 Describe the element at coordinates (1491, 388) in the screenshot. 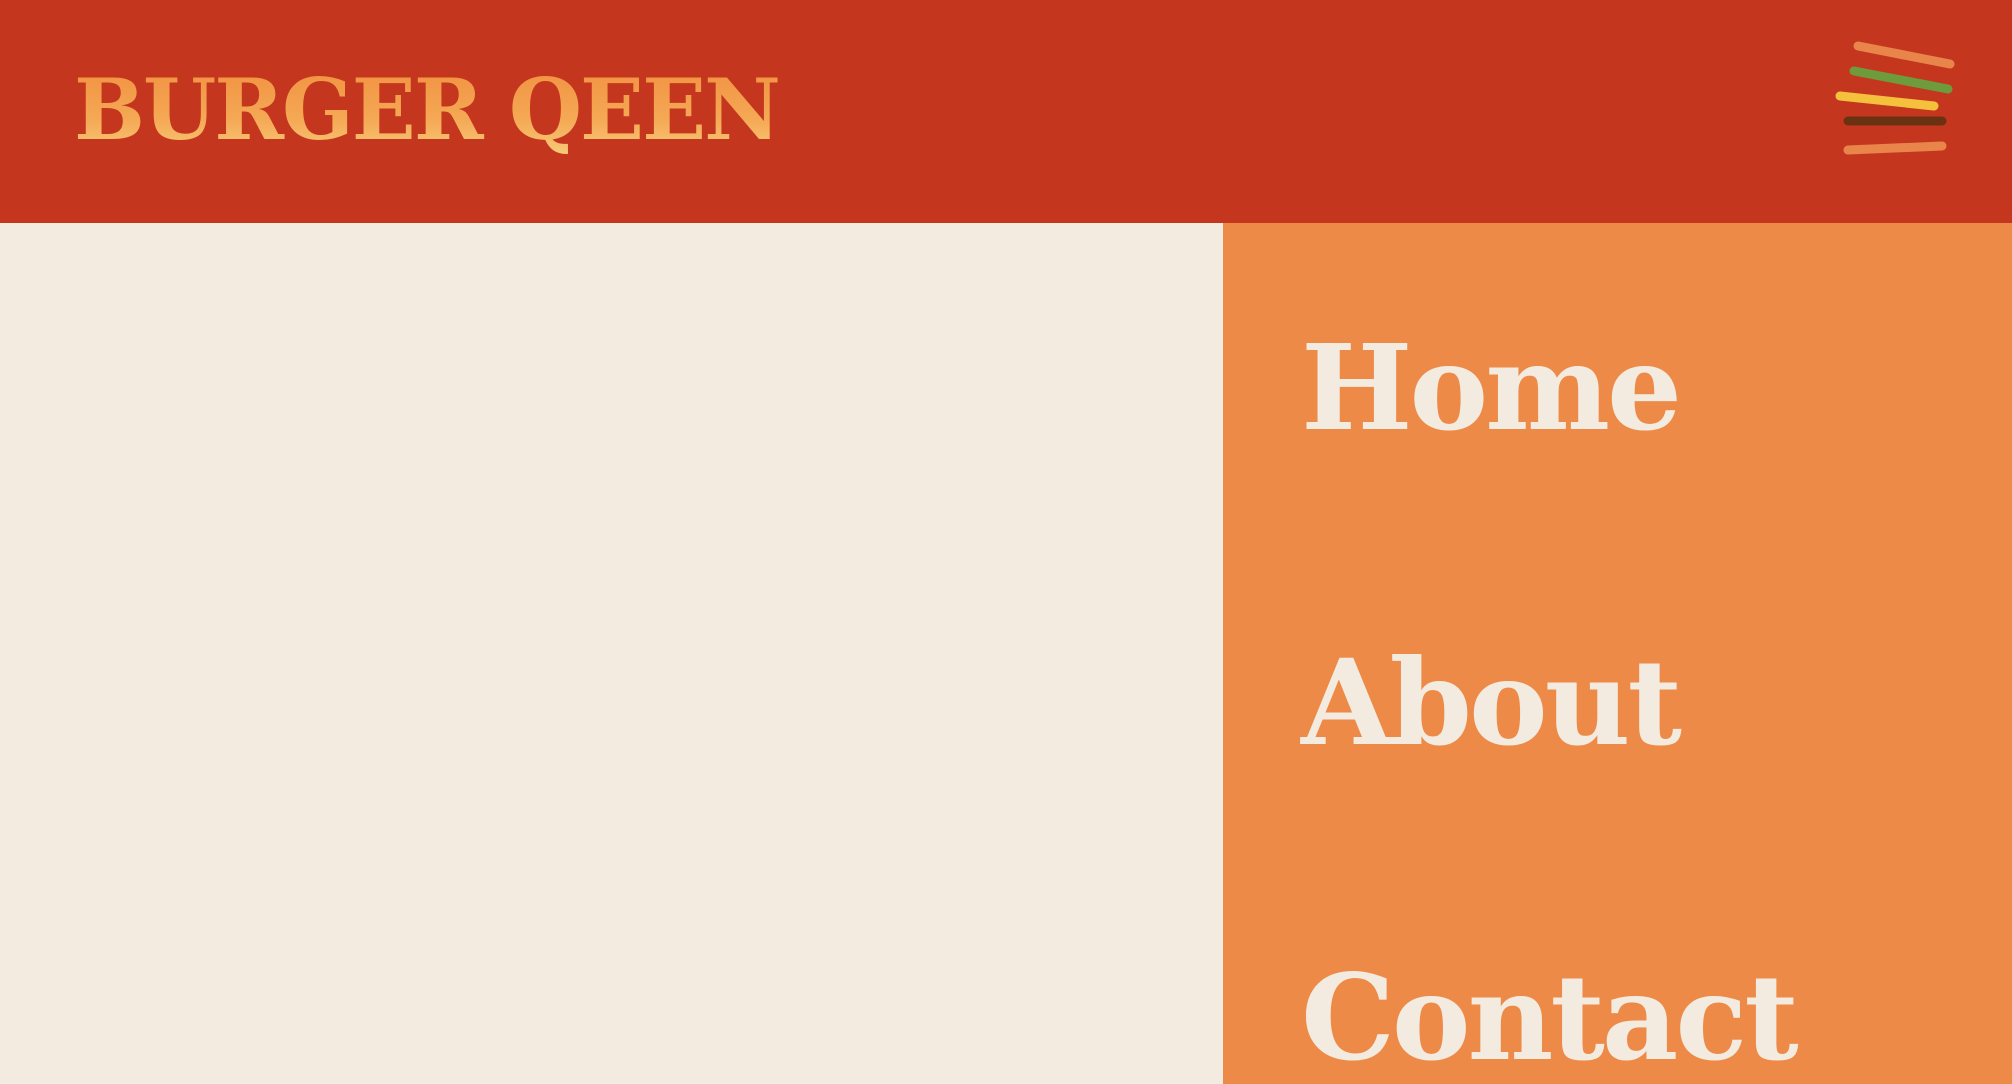

I see `nav-link-home: Home` at that location.